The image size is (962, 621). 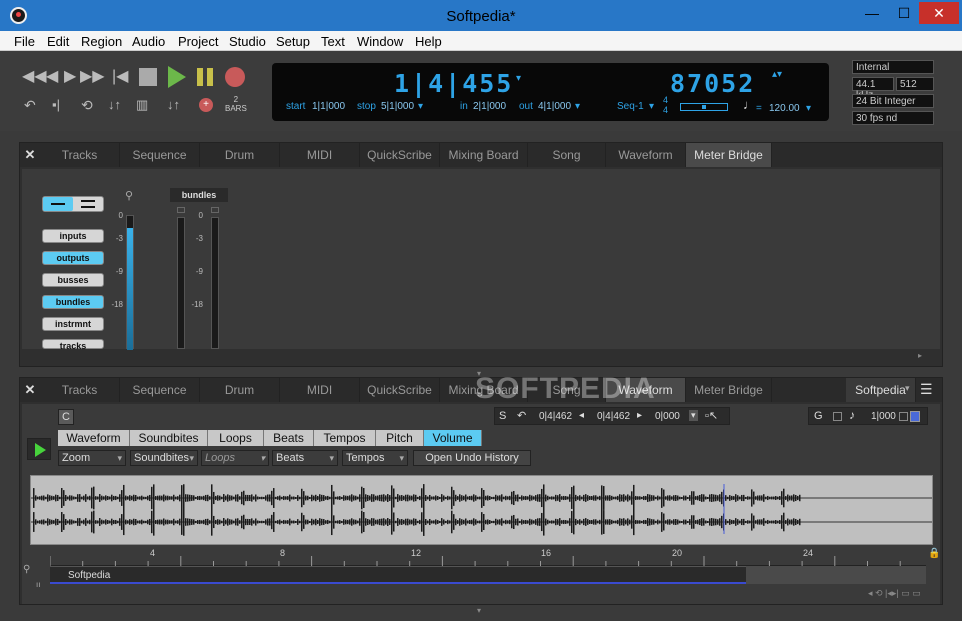 I want to click on sync-source-select: Internal, so click(x=893, y=67).